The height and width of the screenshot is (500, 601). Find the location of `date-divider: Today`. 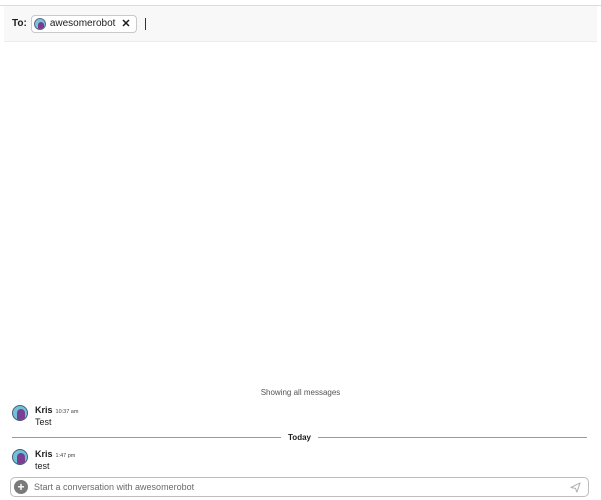

date-divider: Today is located at coordinates (299, 437).